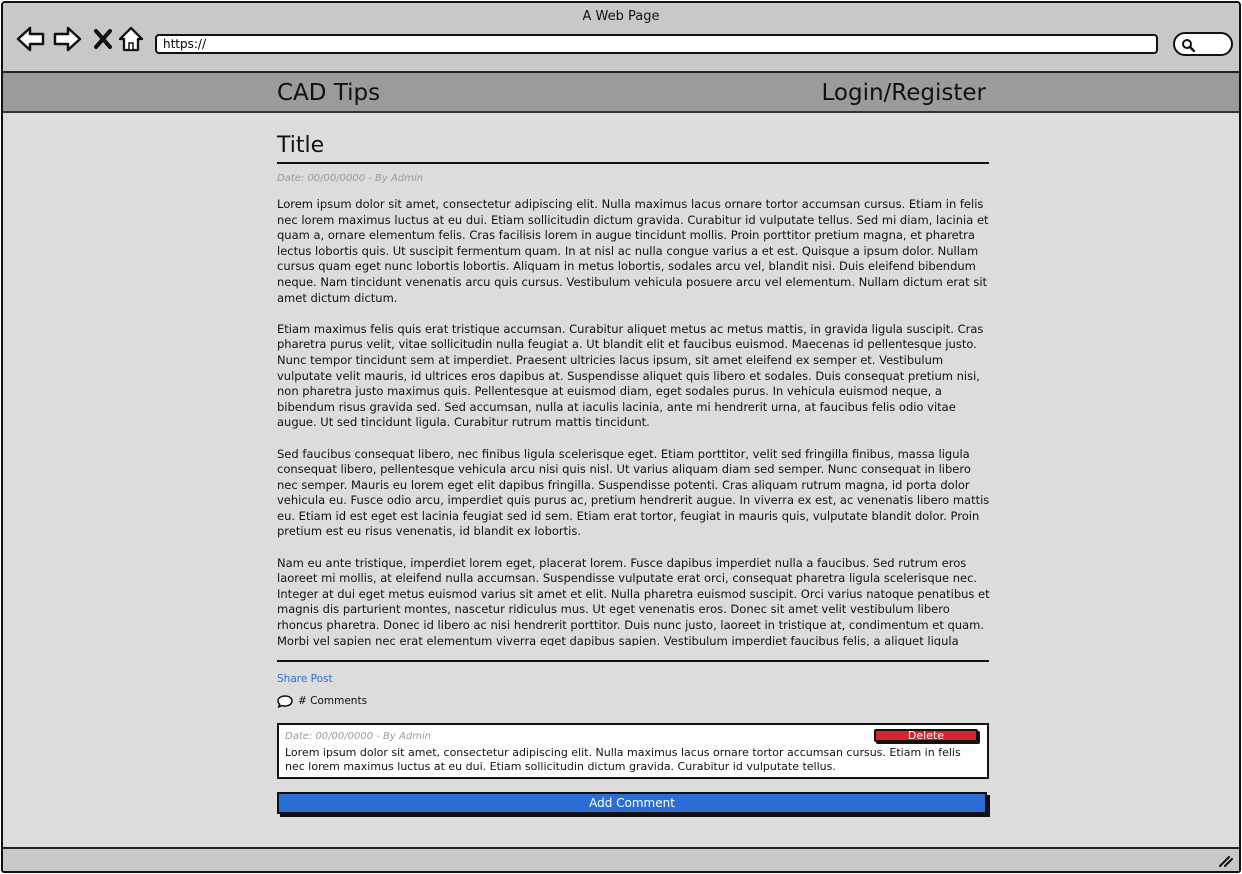 The width and height of the screenshot is (1242, 874). Describe the element at coordinates (301, 145) in the screenshot. I see `post-title: Title` at that location.